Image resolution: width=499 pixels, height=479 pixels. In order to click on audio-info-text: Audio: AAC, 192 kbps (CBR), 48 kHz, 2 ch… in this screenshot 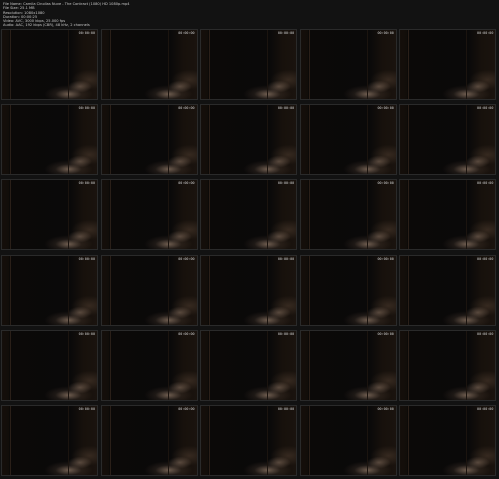, I will do `click(46, 25)`.